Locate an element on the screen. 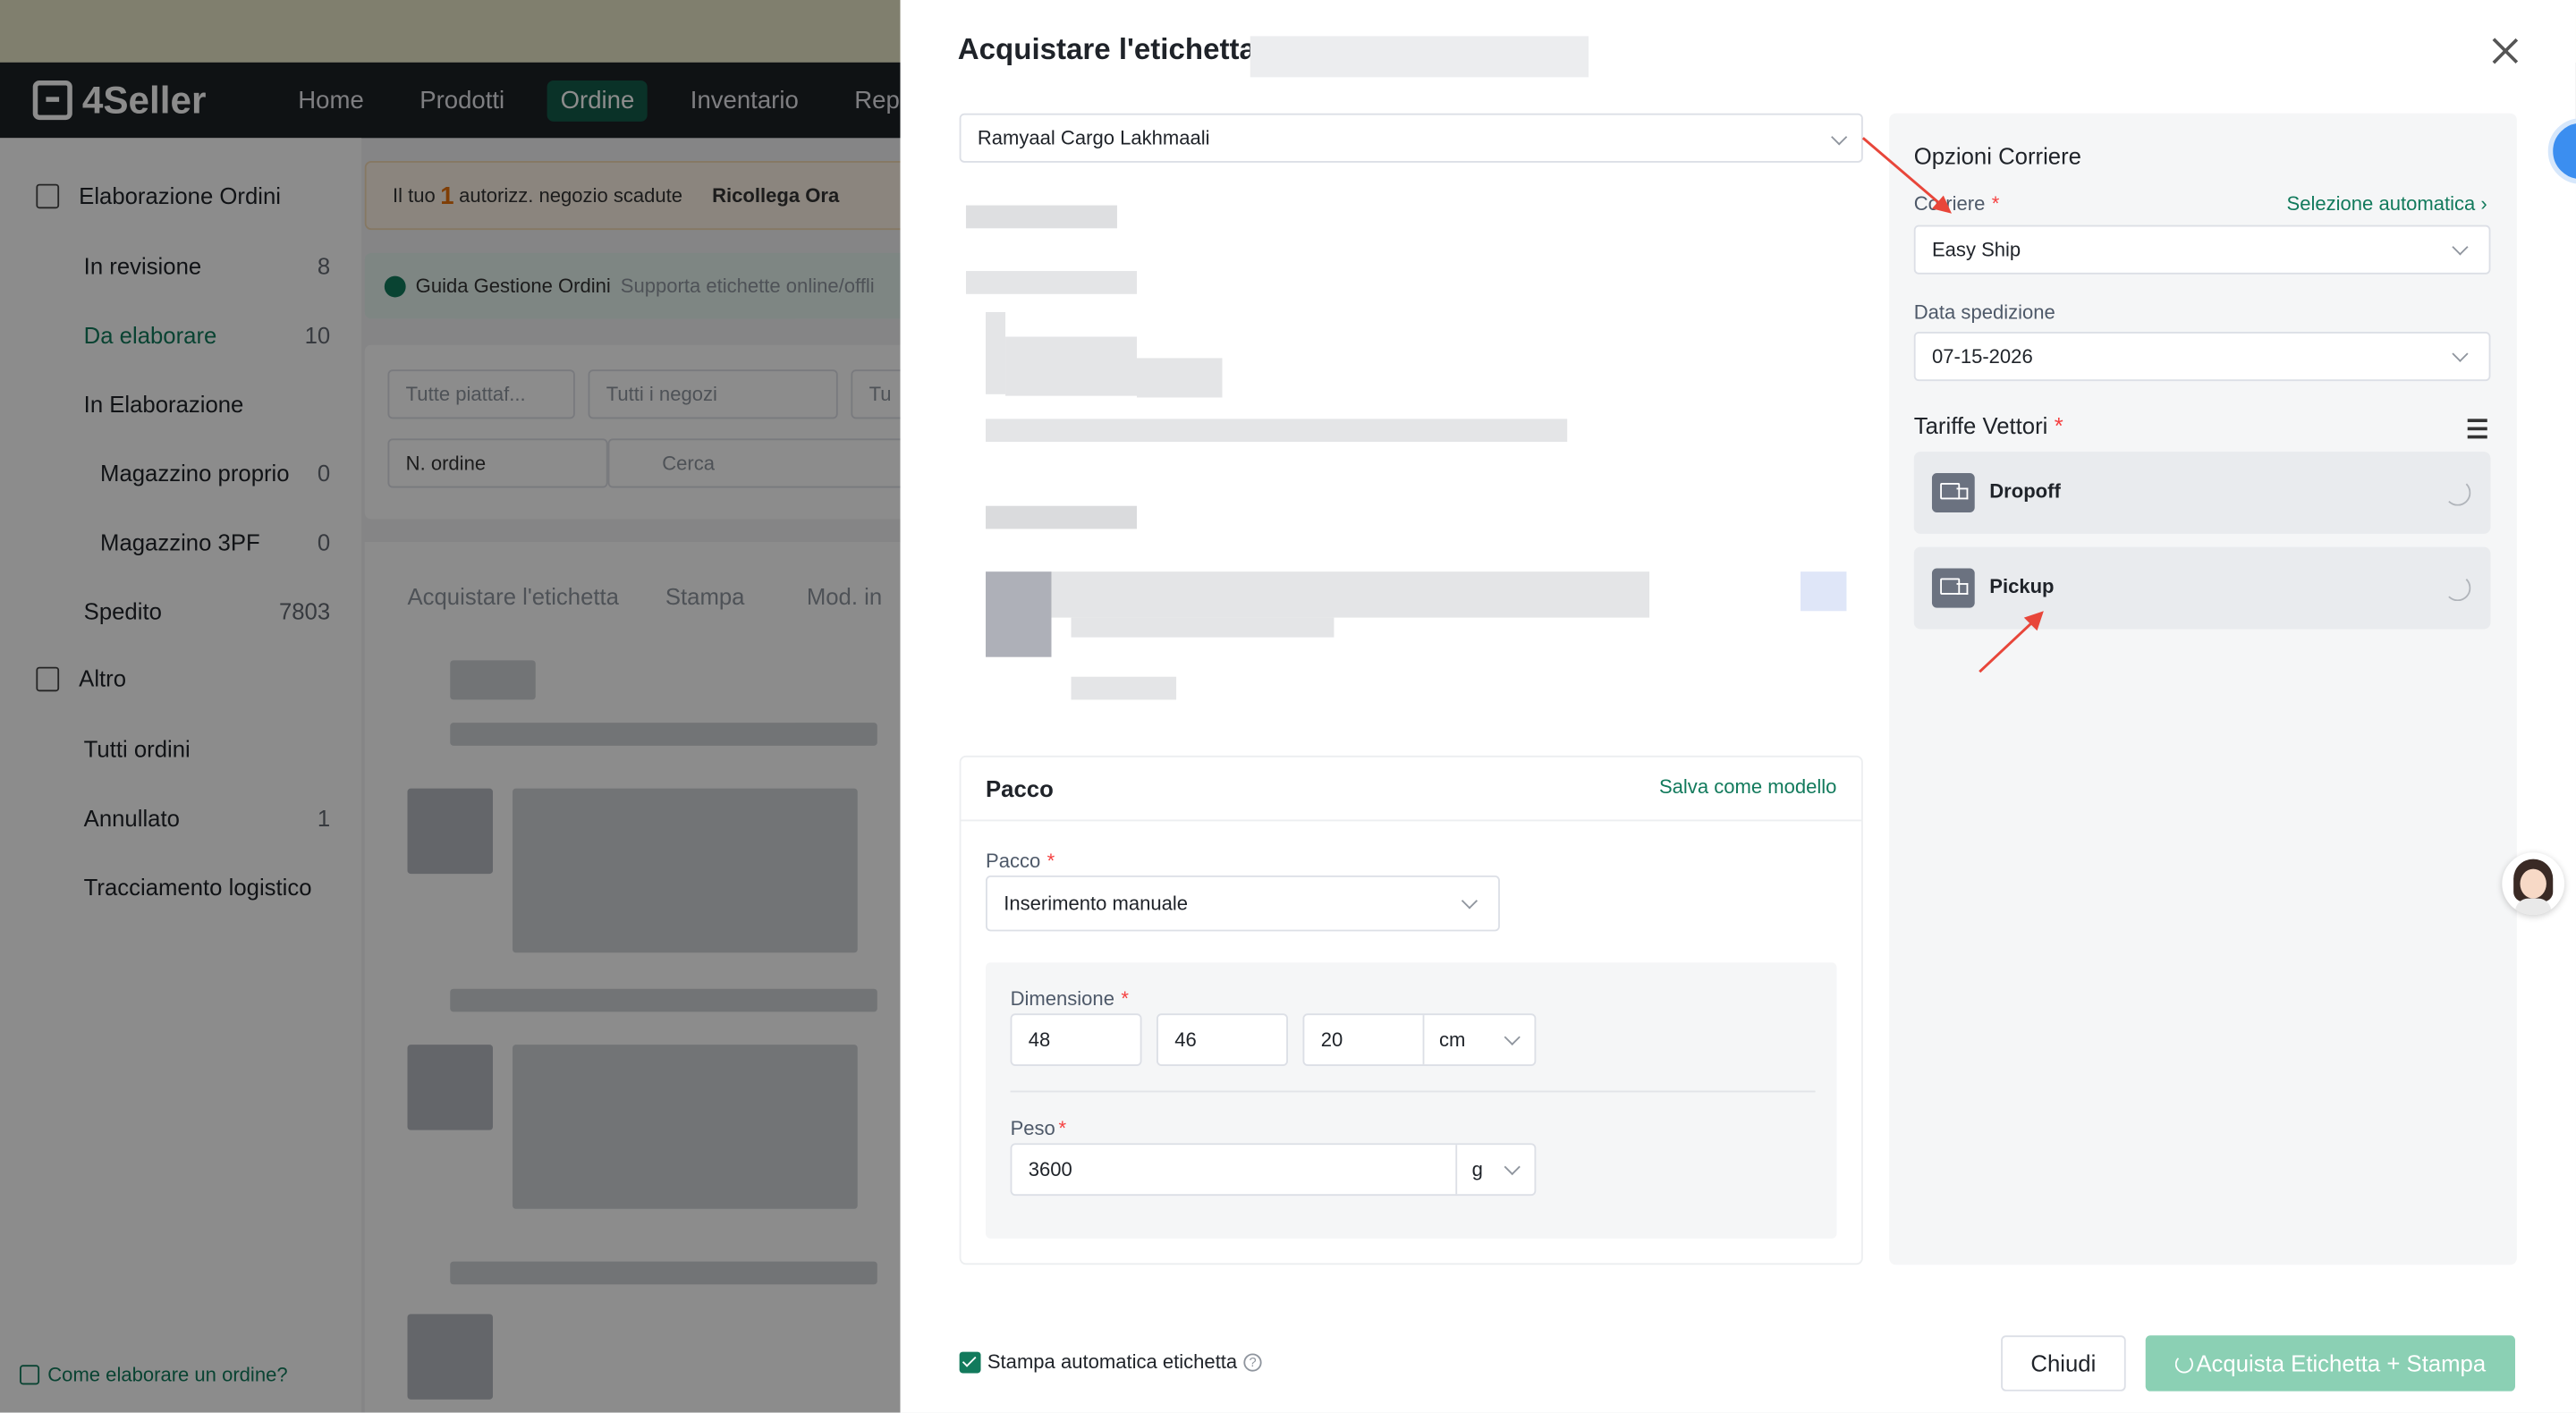  auto-print-checkbox: Stampa automatica etichetta ? is located at coordinates (1110, 1362).